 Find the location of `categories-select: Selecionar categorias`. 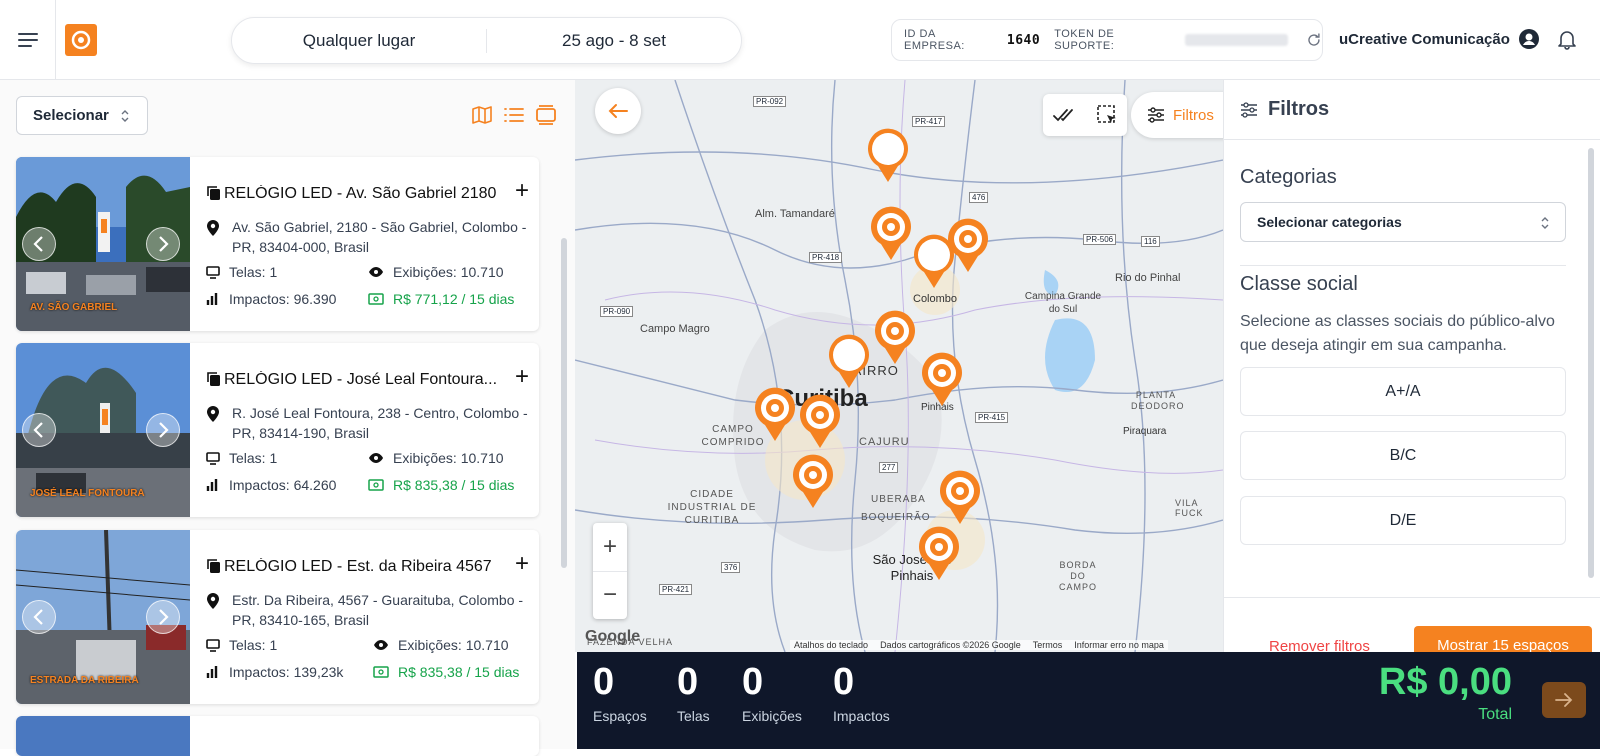

categories-select: Selecionar categorias is located at coordinates (1403, 222).